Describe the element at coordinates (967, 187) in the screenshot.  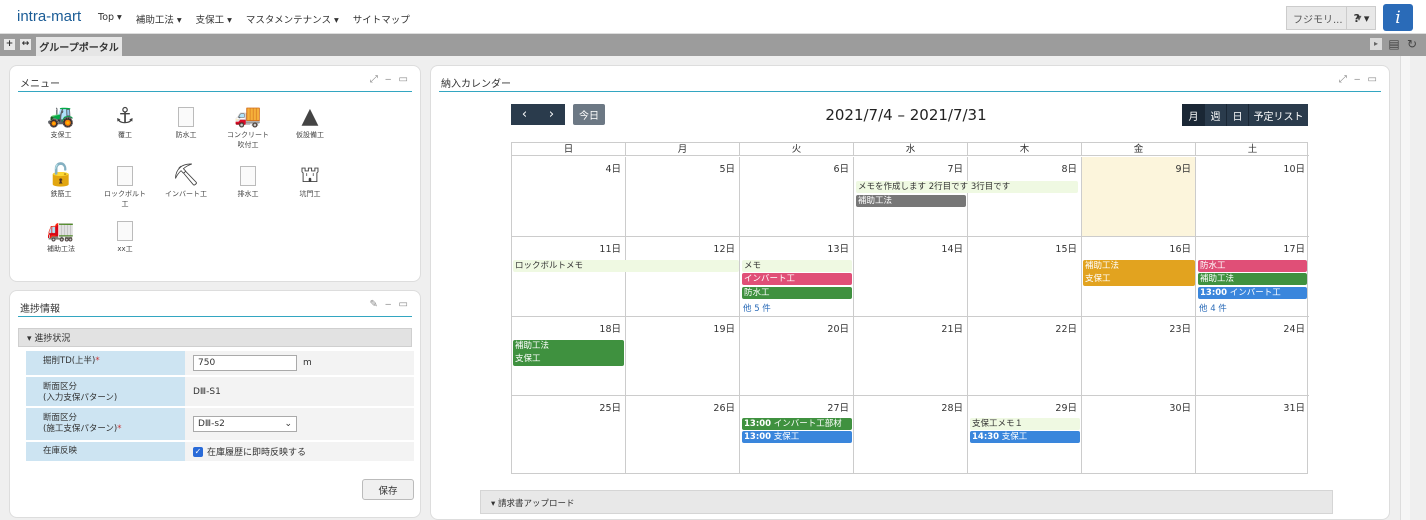
I see `calendar-event-memo: メモを作成します 2行目です 3行目です` at that location.